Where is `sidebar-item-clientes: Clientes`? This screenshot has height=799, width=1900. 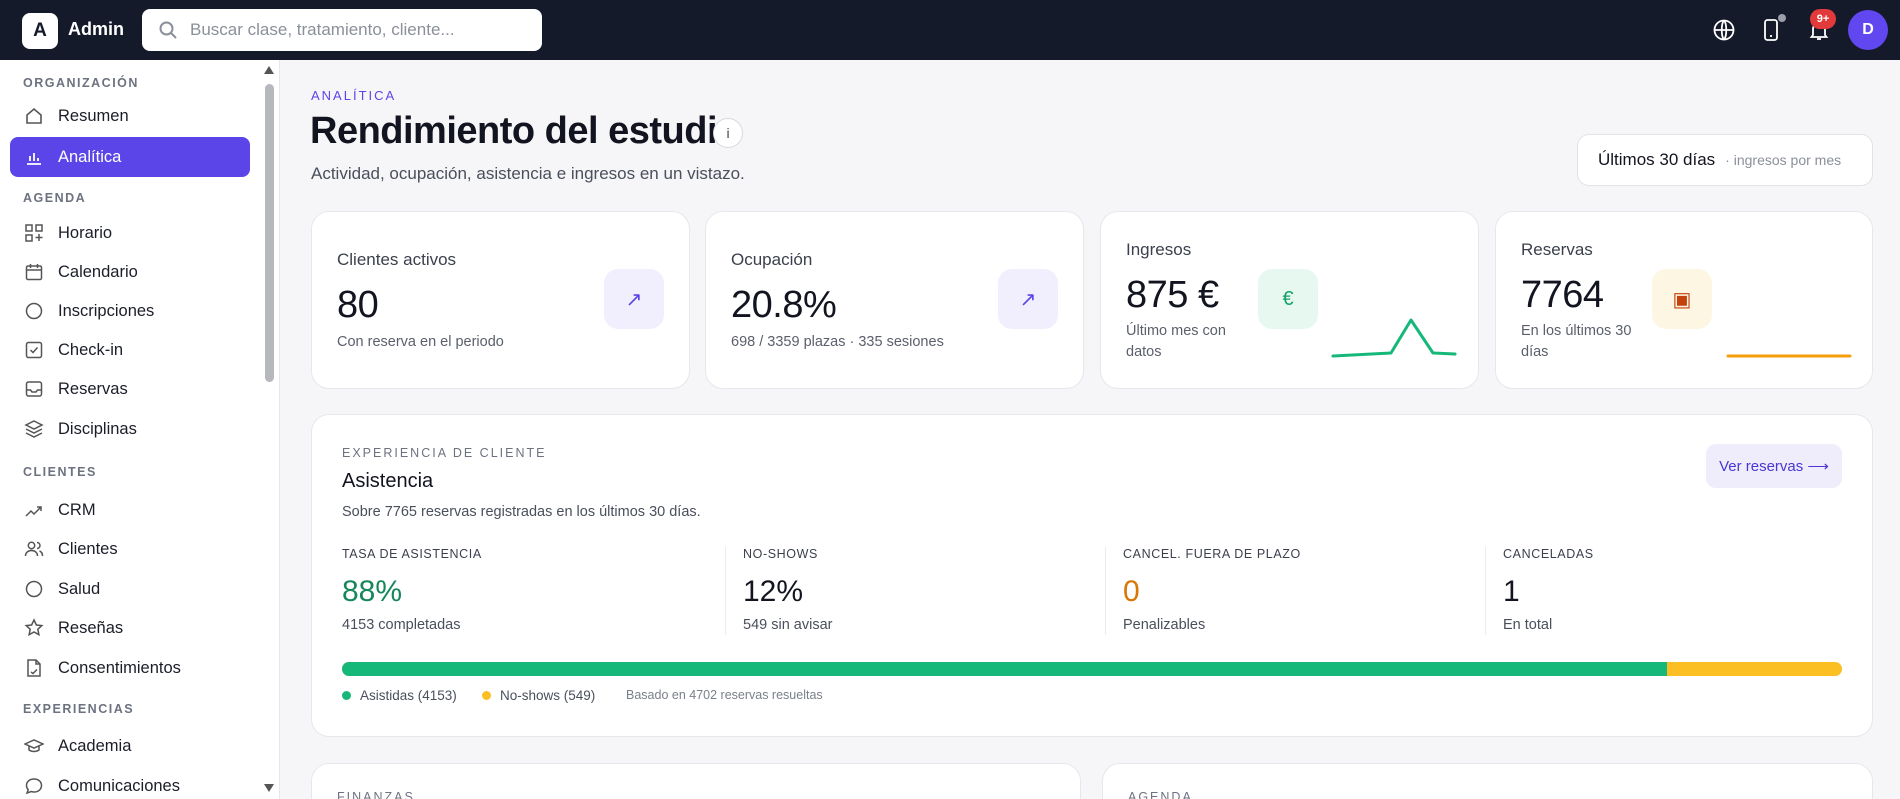 sidebar-item-clientes: Clientes is located at coordinates (130, 549).